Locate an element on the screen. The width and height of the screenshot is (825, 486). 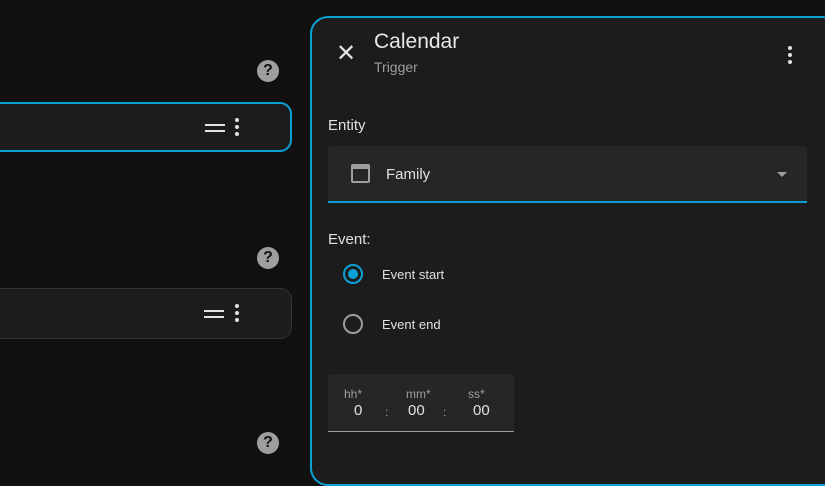
panel-title: Calendar is located at coordinates (417, 41).